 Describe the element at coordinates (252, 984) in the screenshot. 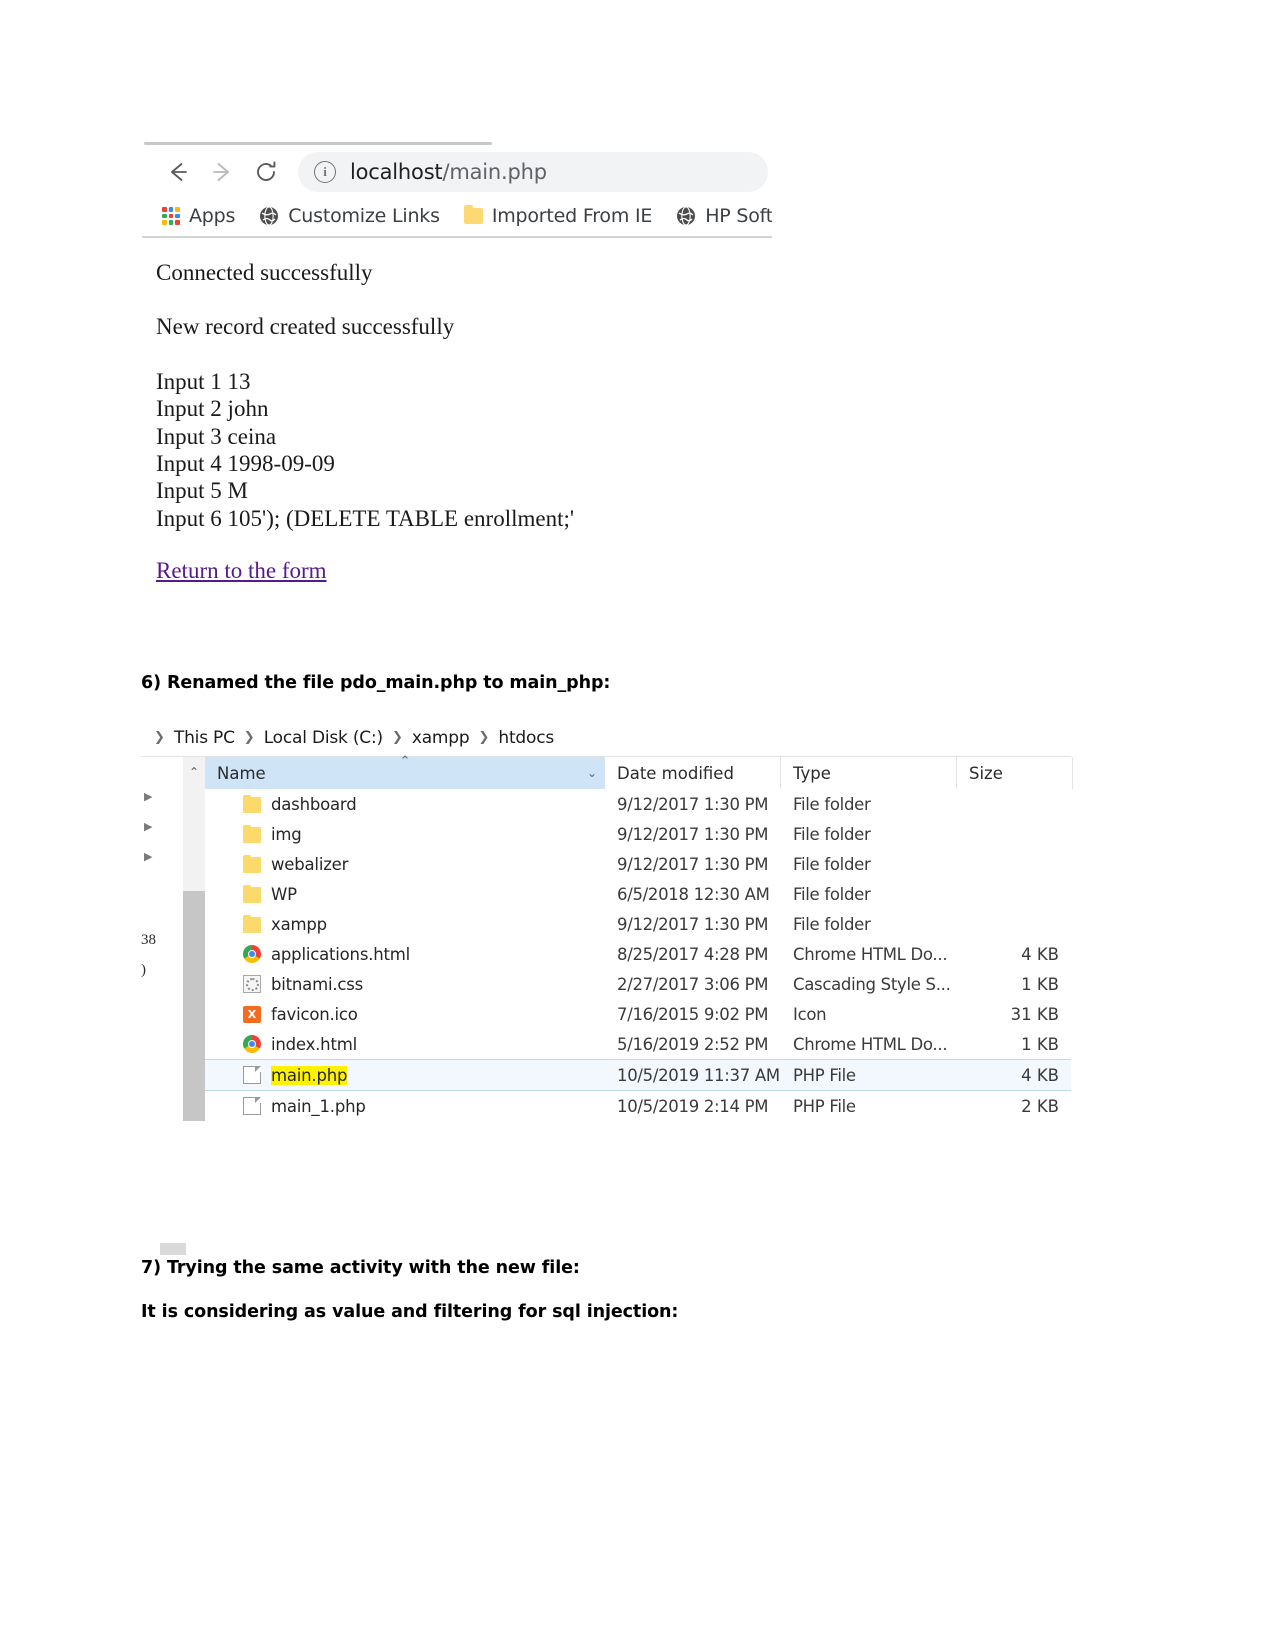

I see `css-file-icon` at that location.